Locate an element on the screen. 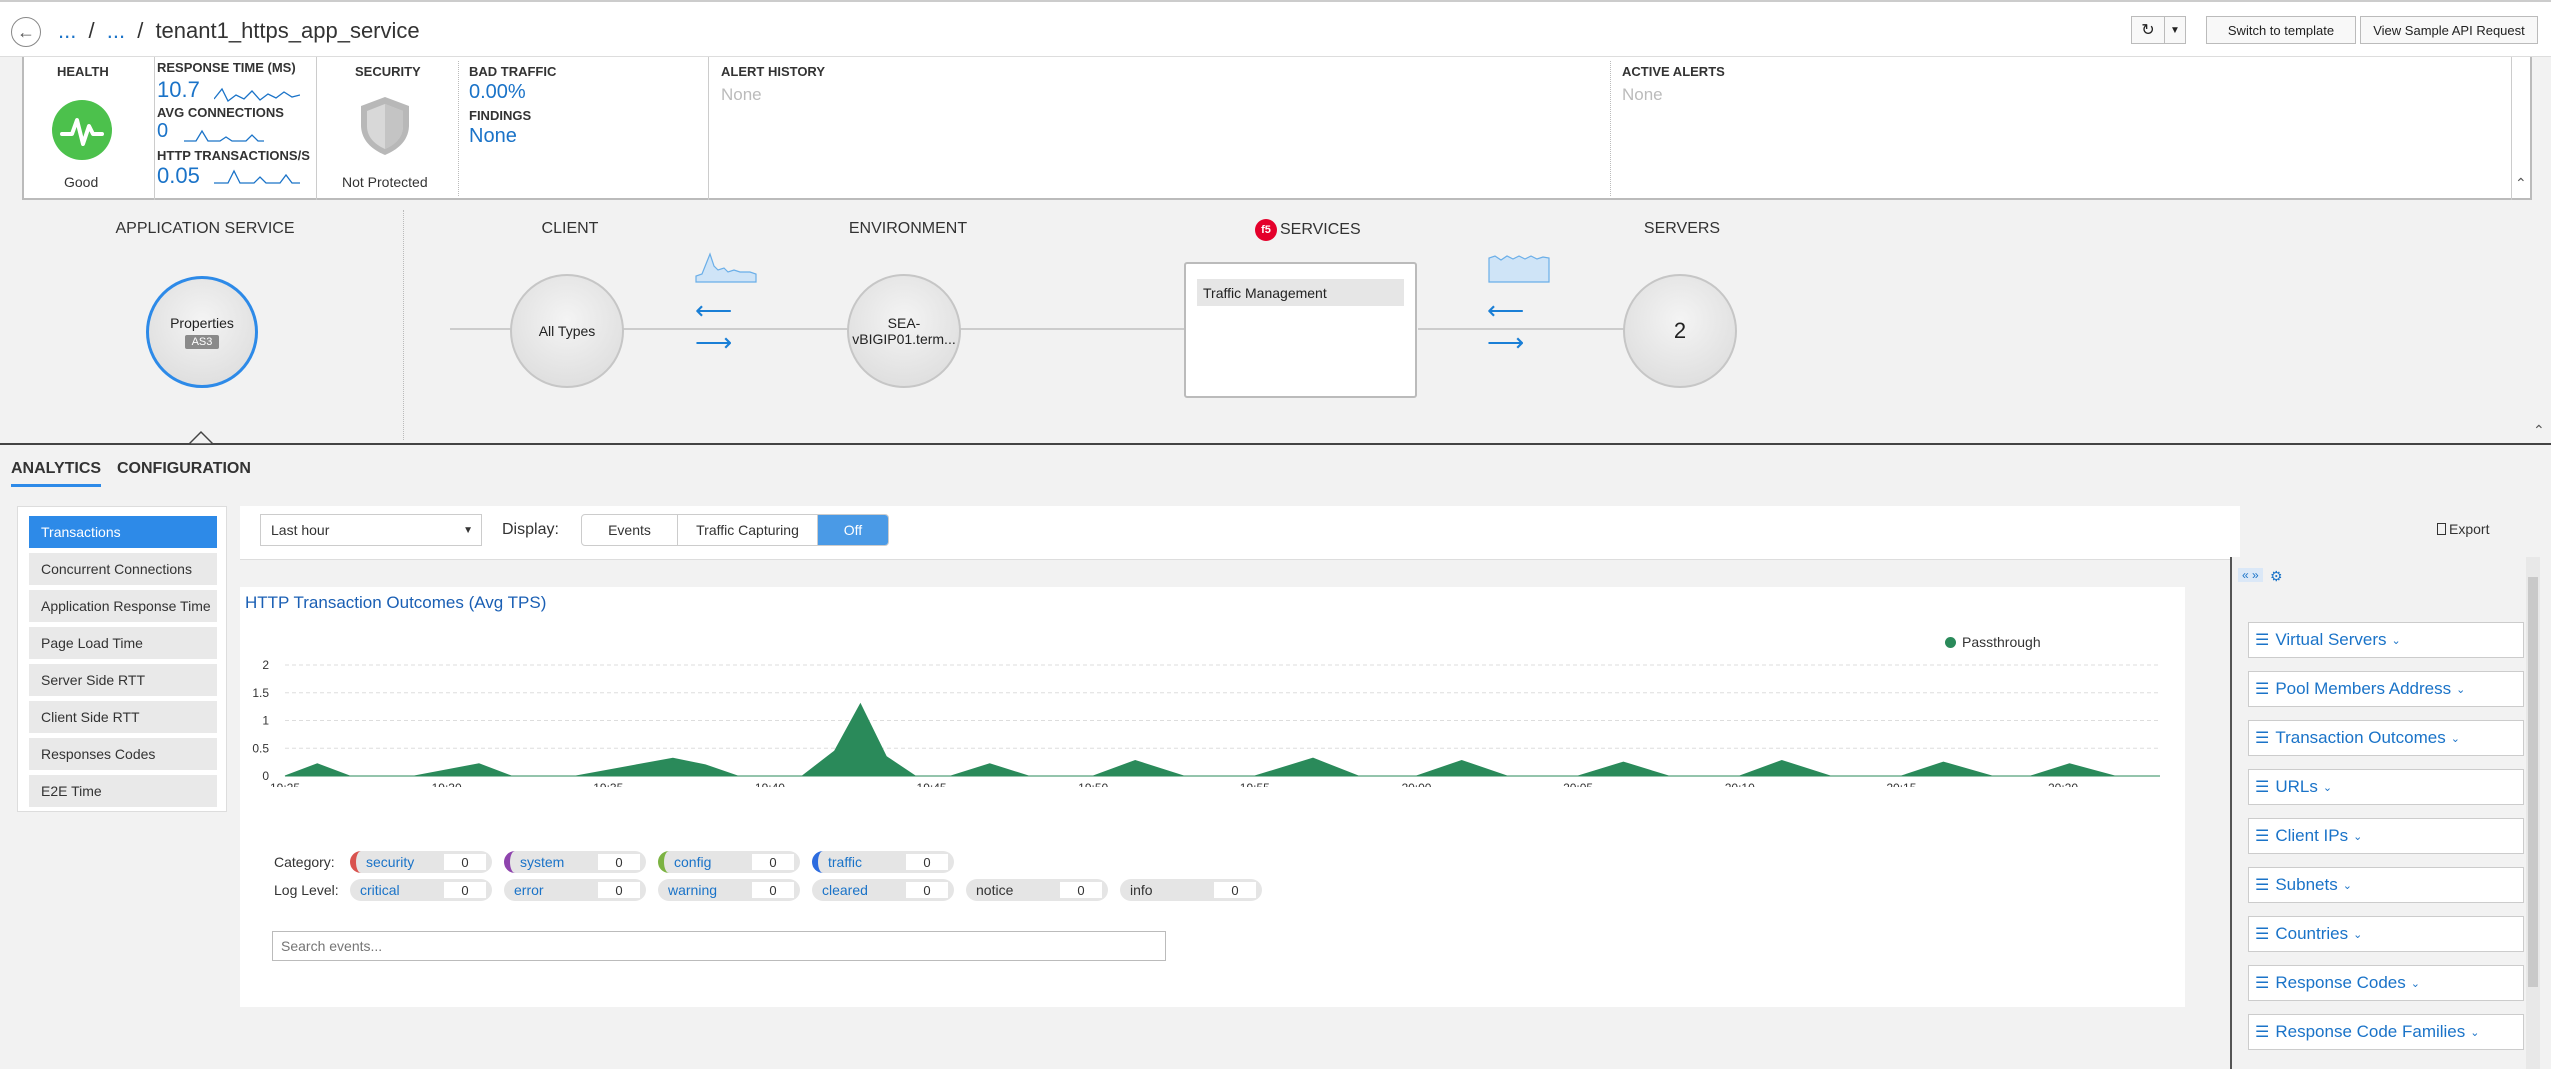 Image resolution: width=2551 pixels, height=1069 pixels. export-button: Export is located at coordinates (2463, 529).